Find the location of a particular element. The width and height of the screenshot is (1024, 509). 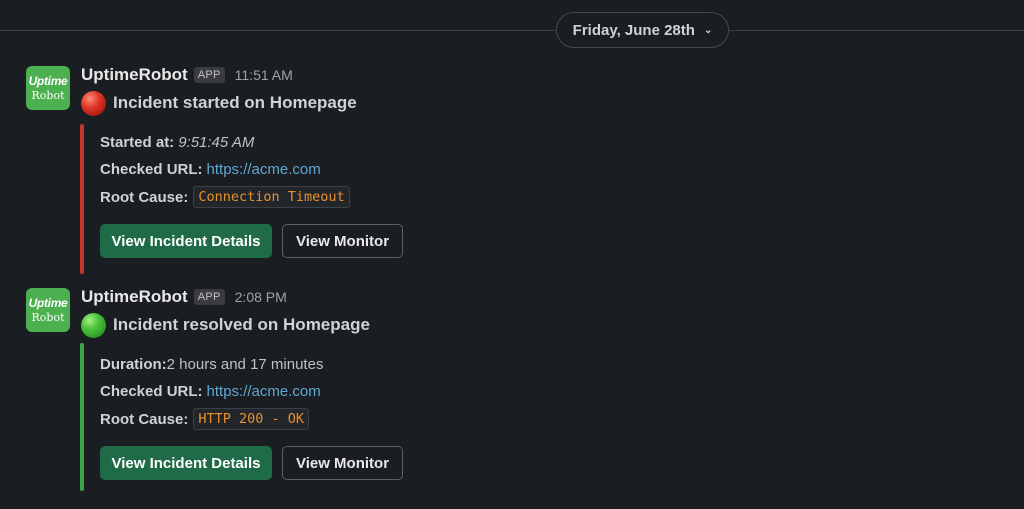

root-cause-code: Connection Timeout is located at coordinates (271, 197).